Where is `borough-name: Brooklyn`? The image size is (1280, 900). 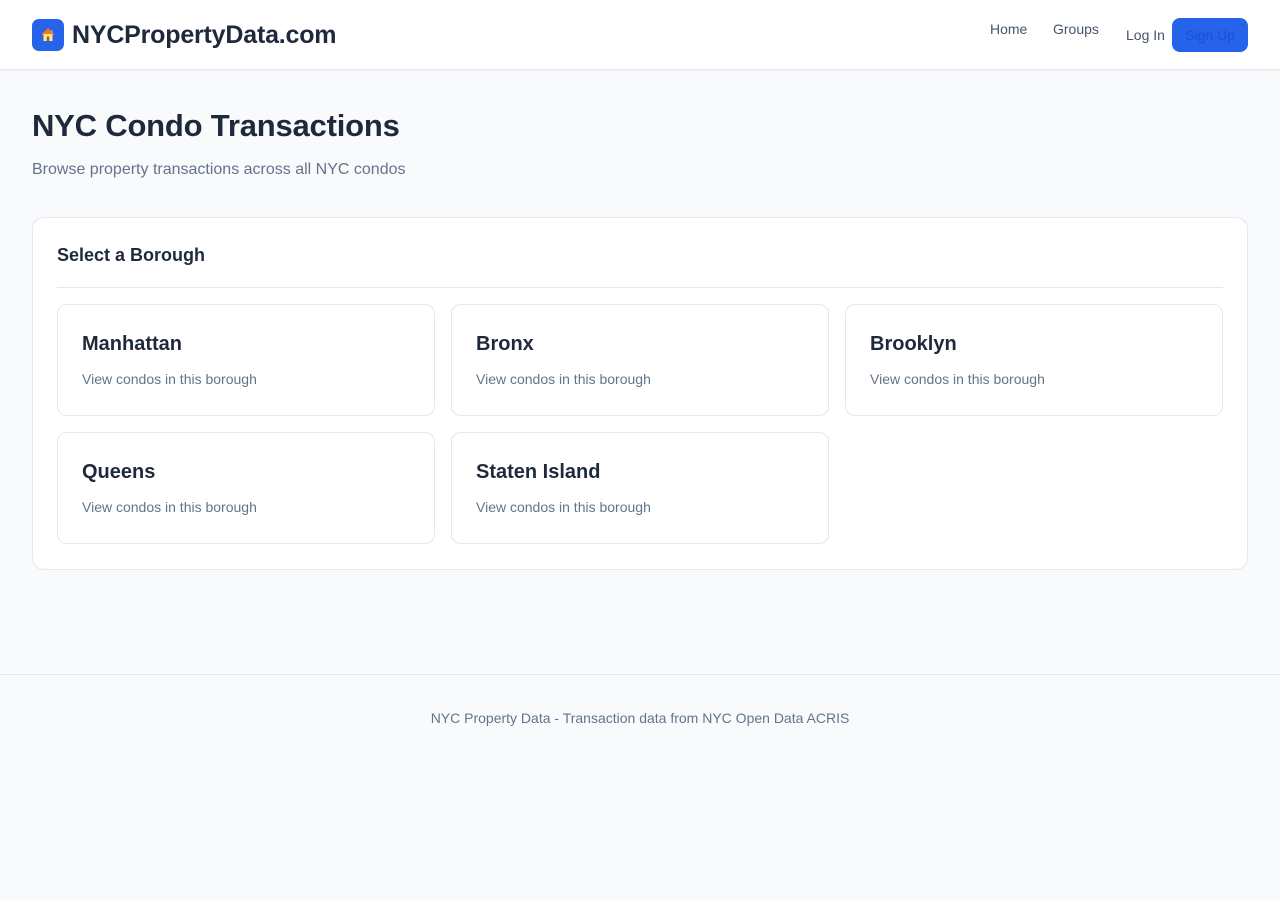
borough-name: Brooklyn is located at coordinates (913, 344).